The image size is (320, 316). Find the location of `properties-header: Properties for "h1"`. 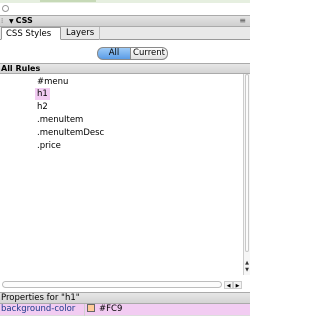

properties-header: Properties for "h1" is located at coordinates (125, 298).